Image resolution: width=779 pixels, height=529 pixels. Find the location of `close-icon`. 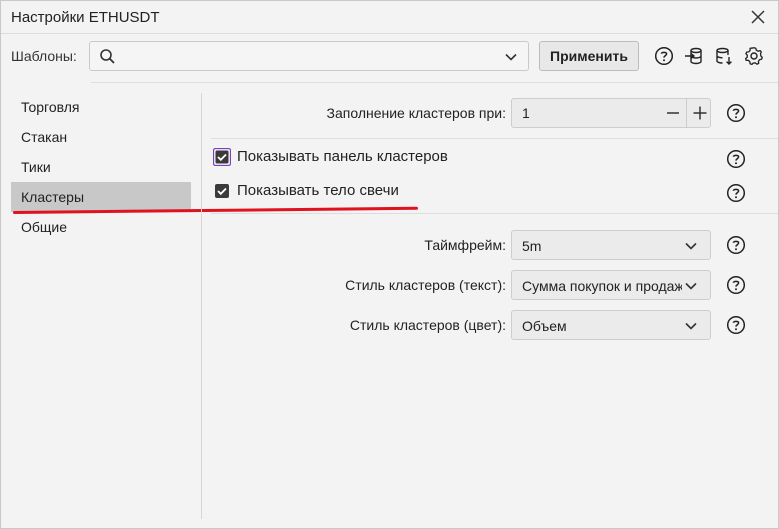

close-icon is located at coordinates (758, 17).